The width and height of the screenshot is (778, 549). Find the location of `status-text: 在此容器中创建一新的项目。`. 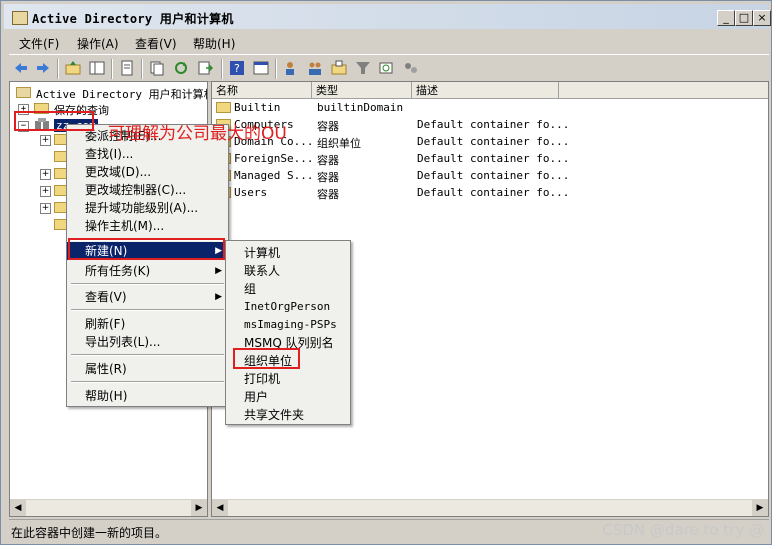

status-text: 在此容器中创建一新的项目。 is located at coordinates (89, 533).